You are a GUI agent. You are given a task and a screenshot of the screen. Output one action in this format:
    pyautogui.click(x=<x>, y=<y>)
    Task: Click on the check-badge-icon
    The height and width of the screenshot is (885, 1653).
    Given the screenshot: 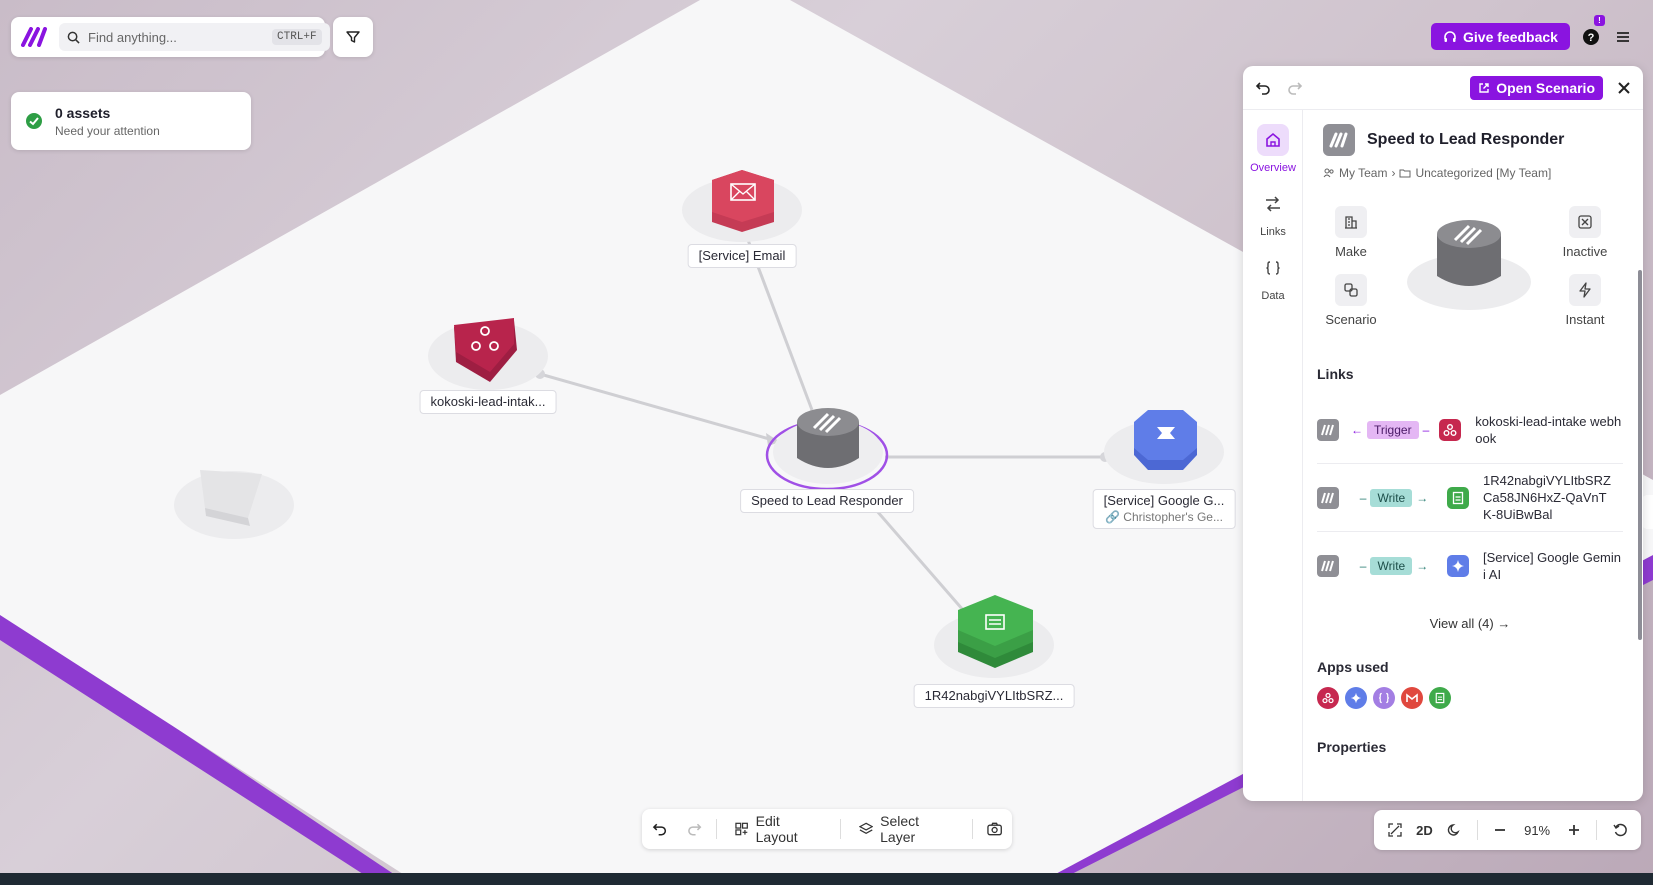 What is the action you would take?
    pyautogui.click(x=34, y=121)
    